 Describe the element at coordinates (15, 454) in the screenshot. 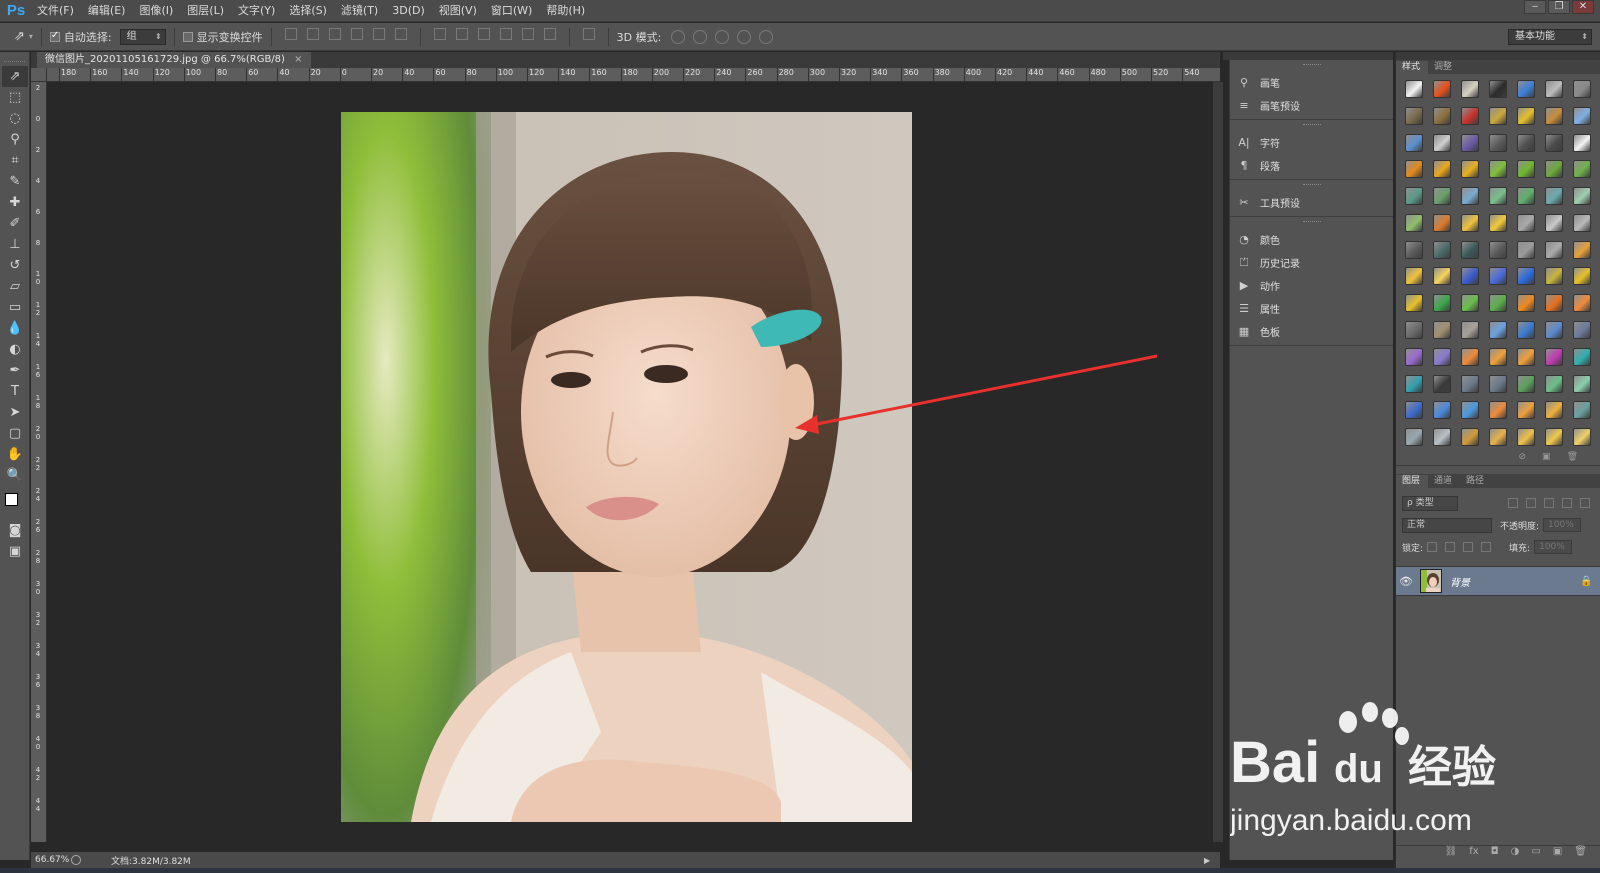

I see `hand-tool-icon: ✋` at that location.